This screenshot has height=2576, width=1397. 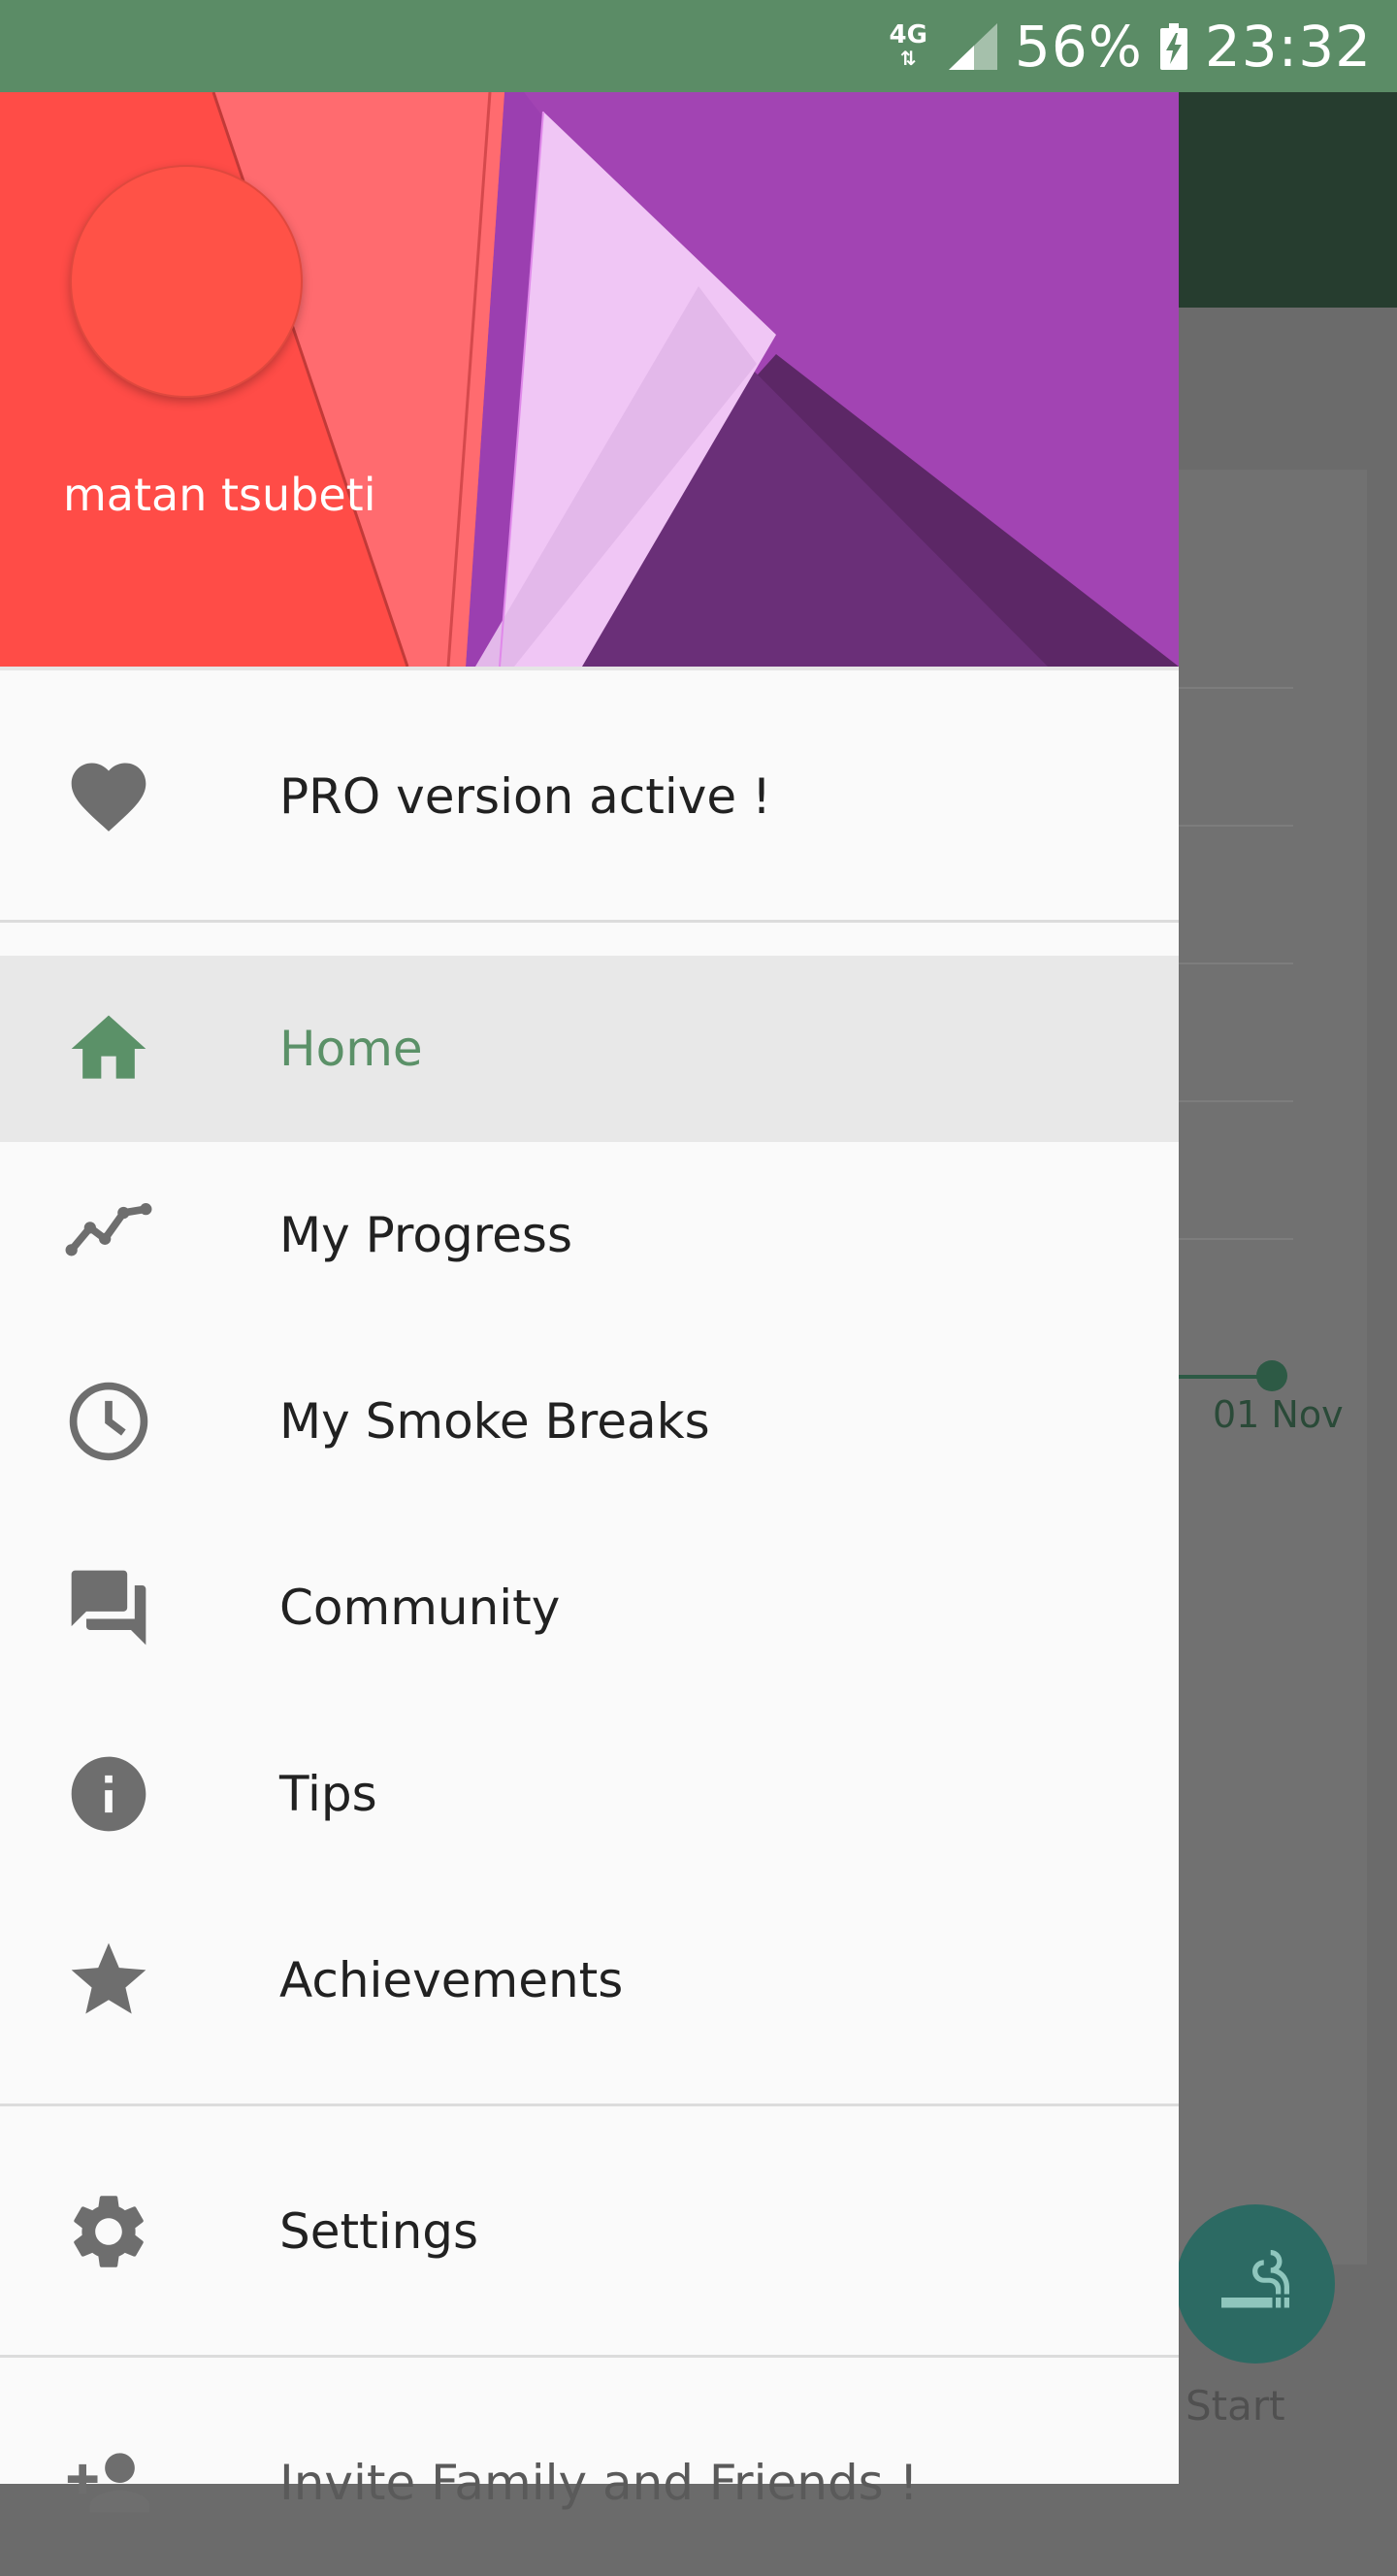 I want to click on menu-item-invite: Invite Family and Friends !, so click(x=589, y=2483).